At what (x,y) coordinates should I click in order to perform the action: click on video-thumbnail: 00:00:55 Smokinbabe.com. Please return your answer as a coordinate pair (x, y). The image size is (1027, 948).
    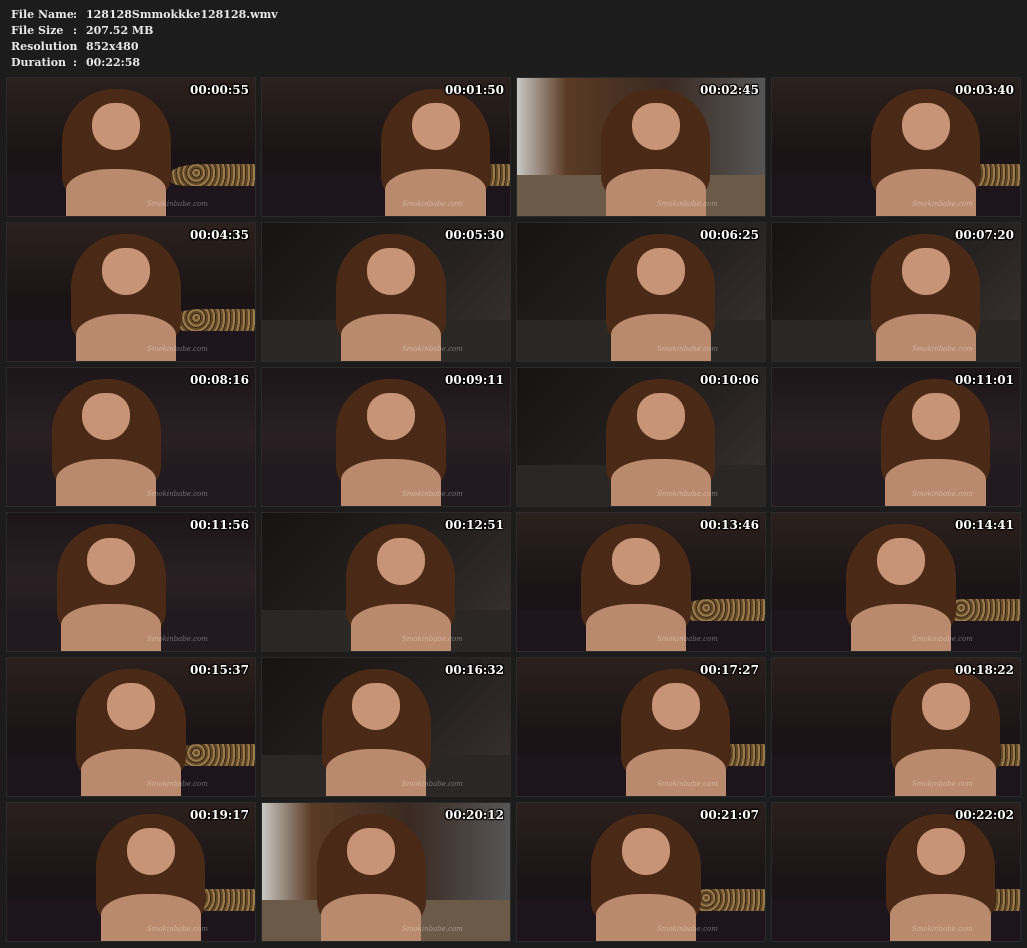
    Looking at the image, I should click on (131, 147).